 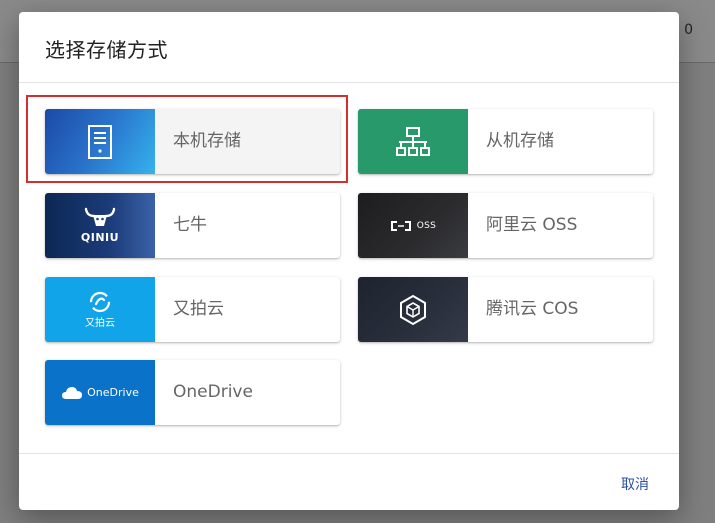 I want to click on storage-option-label: OneDrive, so click(x=213, y=392).